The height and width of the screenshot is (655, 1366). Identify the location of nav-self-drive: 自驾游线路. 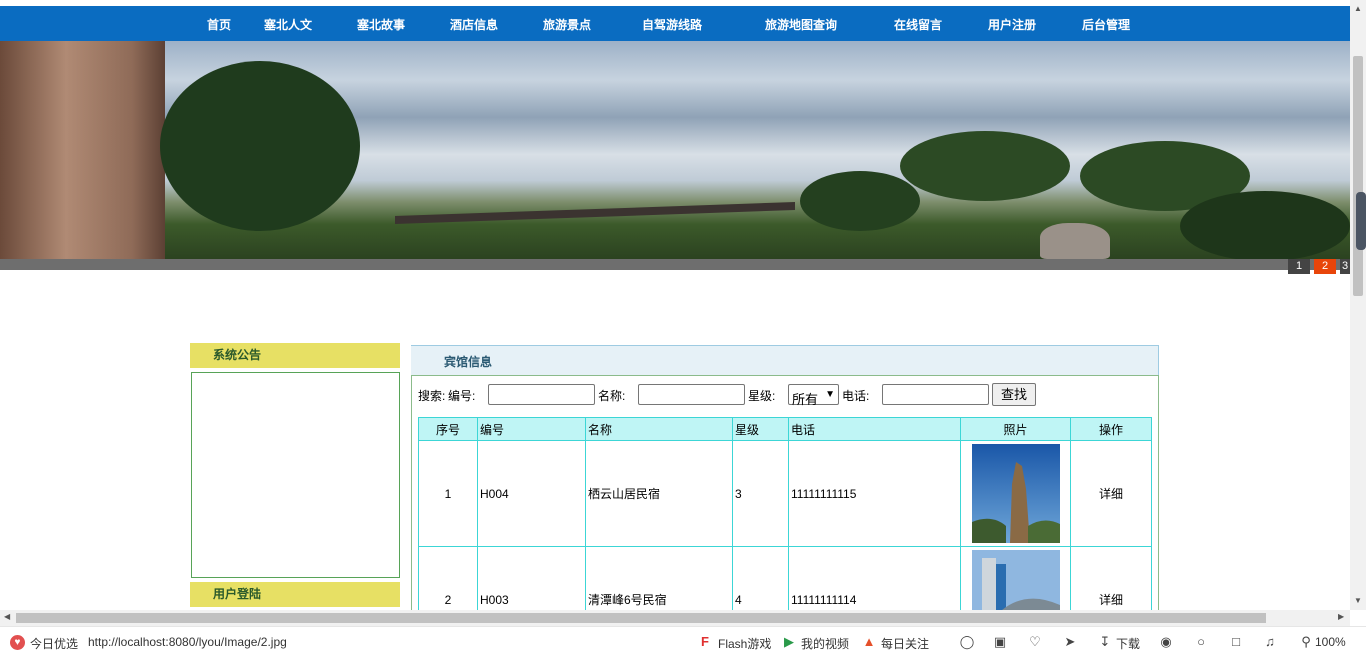
(672, 23).